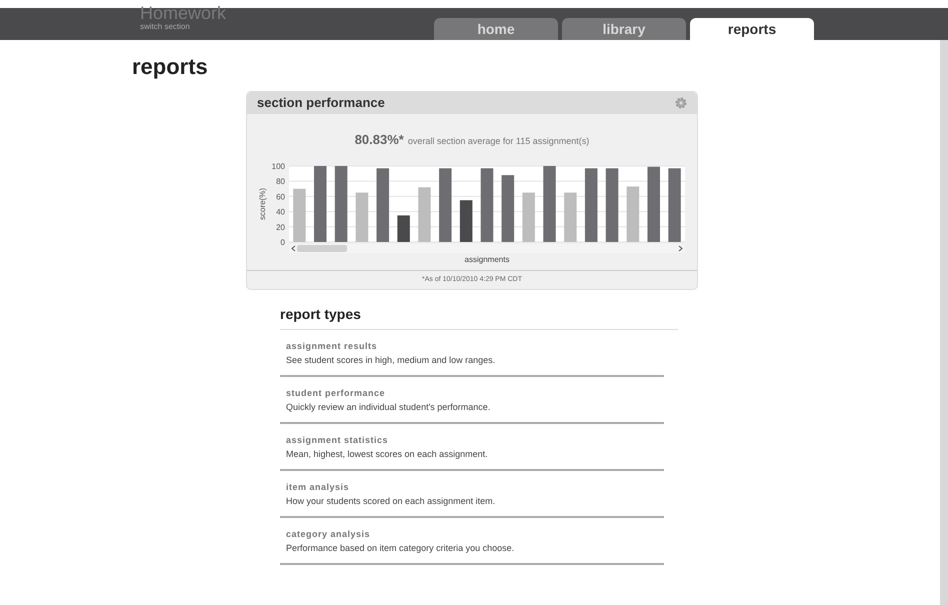 This screenshot has height=605, width=948. Describe the element at coordinates (280, 181) in the screenshot. I see `y-tick-label: 80` at that location.